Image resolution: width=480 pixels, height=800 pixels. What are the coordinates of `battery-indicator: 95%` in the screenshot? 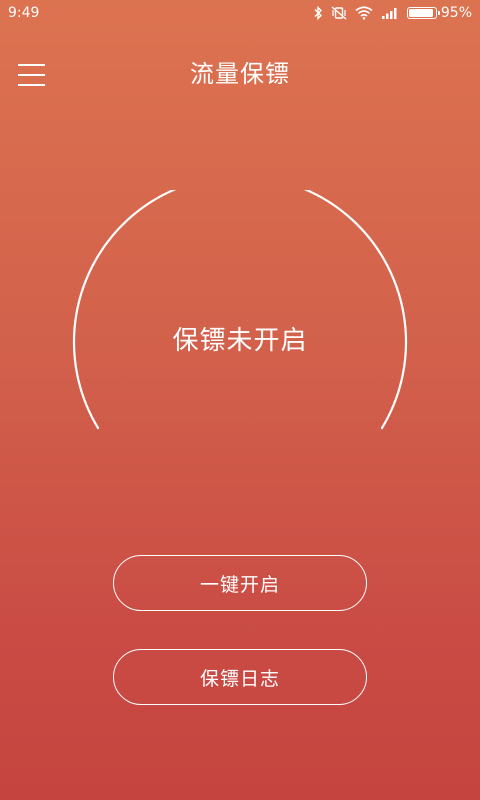 It's located at (439, 13).